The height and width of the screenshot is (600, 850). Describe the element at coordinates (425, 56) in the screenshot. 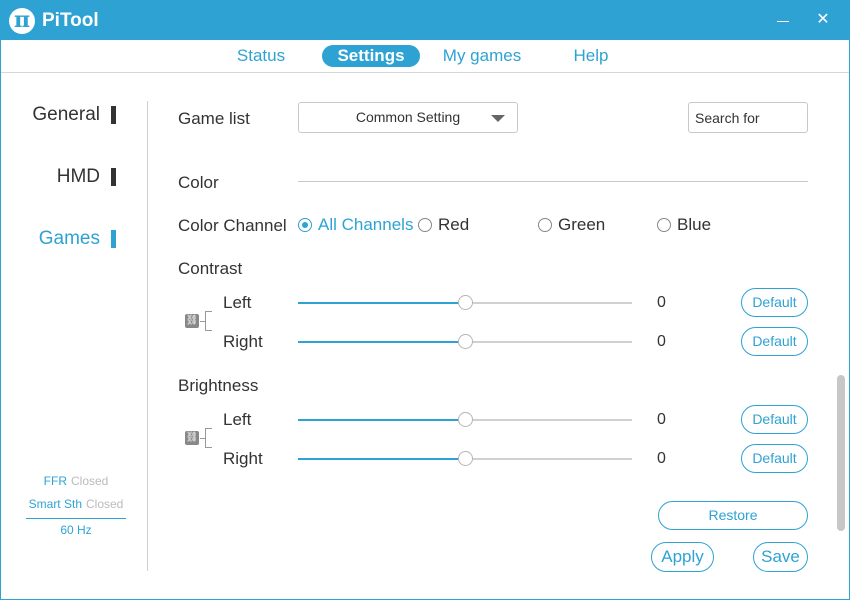

I see `top-nav: Status Settings My games Help` at that location.